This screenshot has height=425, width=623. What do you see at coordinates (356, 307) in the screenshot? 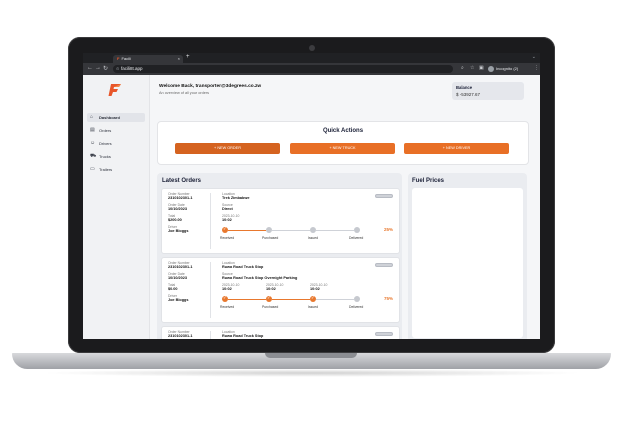
I see `step-label: Delivered` at bounding box center [356, 307].